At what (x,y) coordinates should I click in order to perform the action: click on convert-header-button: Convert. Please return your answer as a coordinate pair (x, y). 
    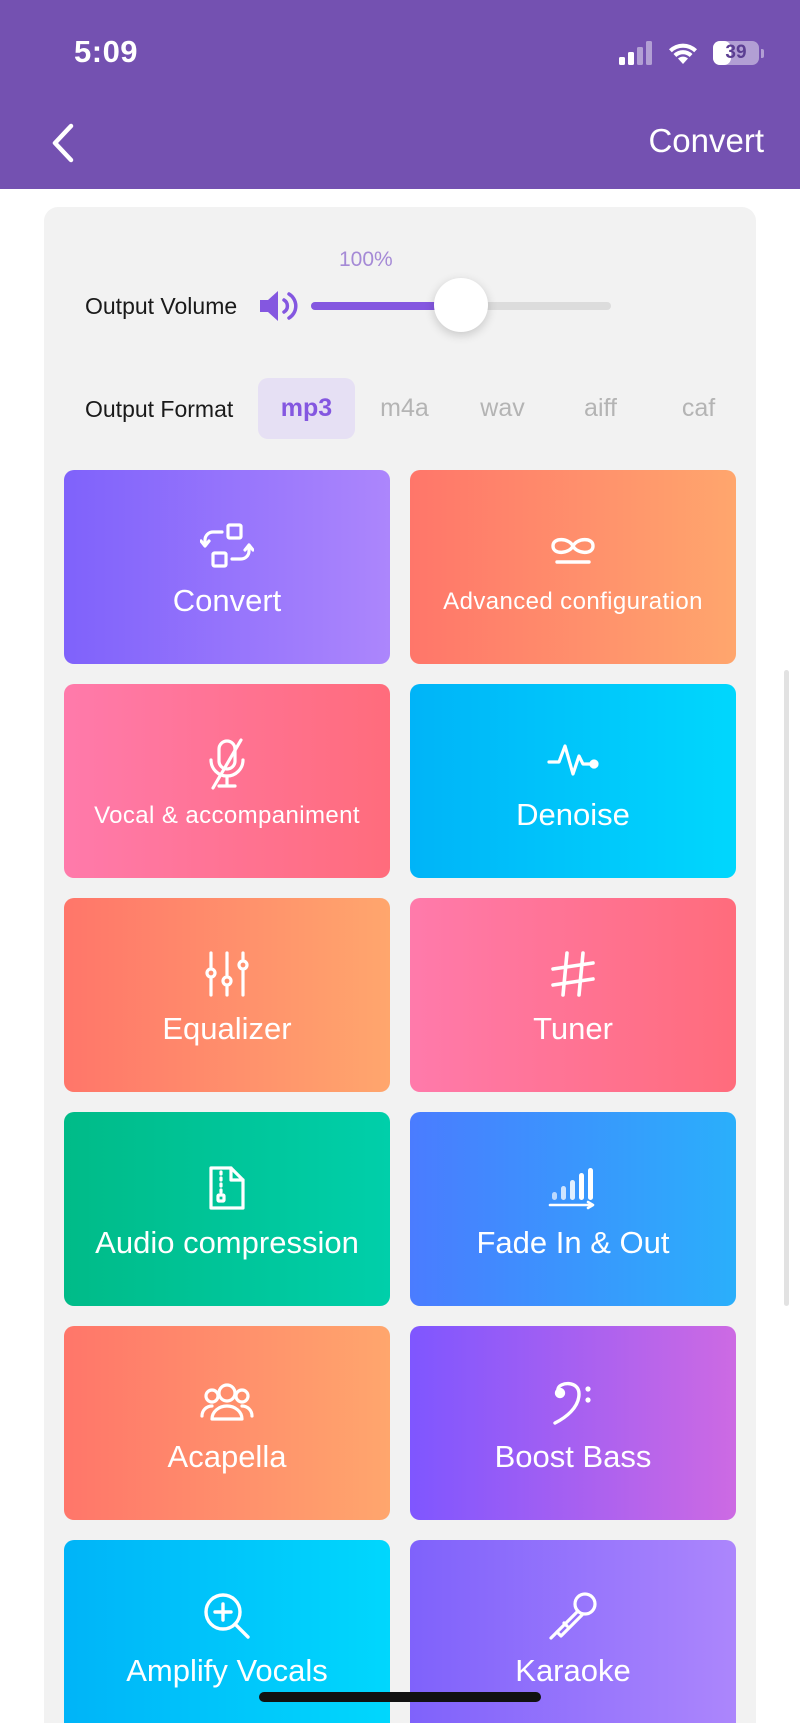
    Looking at the image, I should click on (706, 141).